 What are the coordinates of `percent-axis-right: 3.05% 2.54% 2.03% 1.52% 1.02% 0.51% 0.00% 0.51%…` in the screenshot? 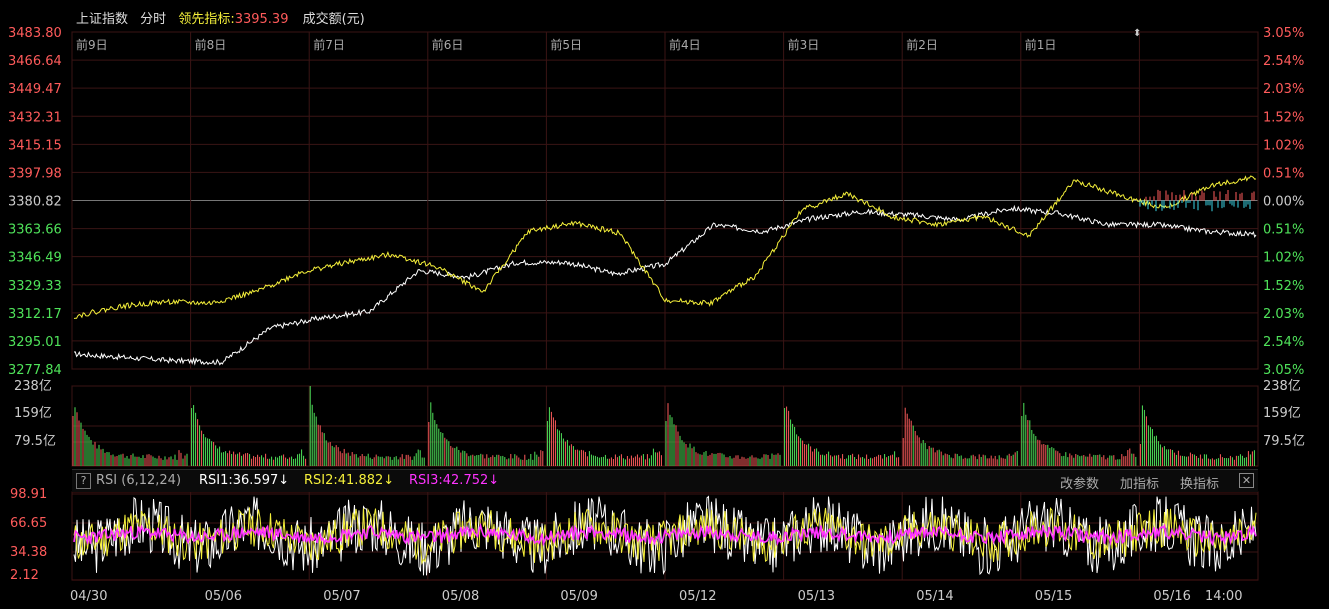 It's located at (1283, 202).